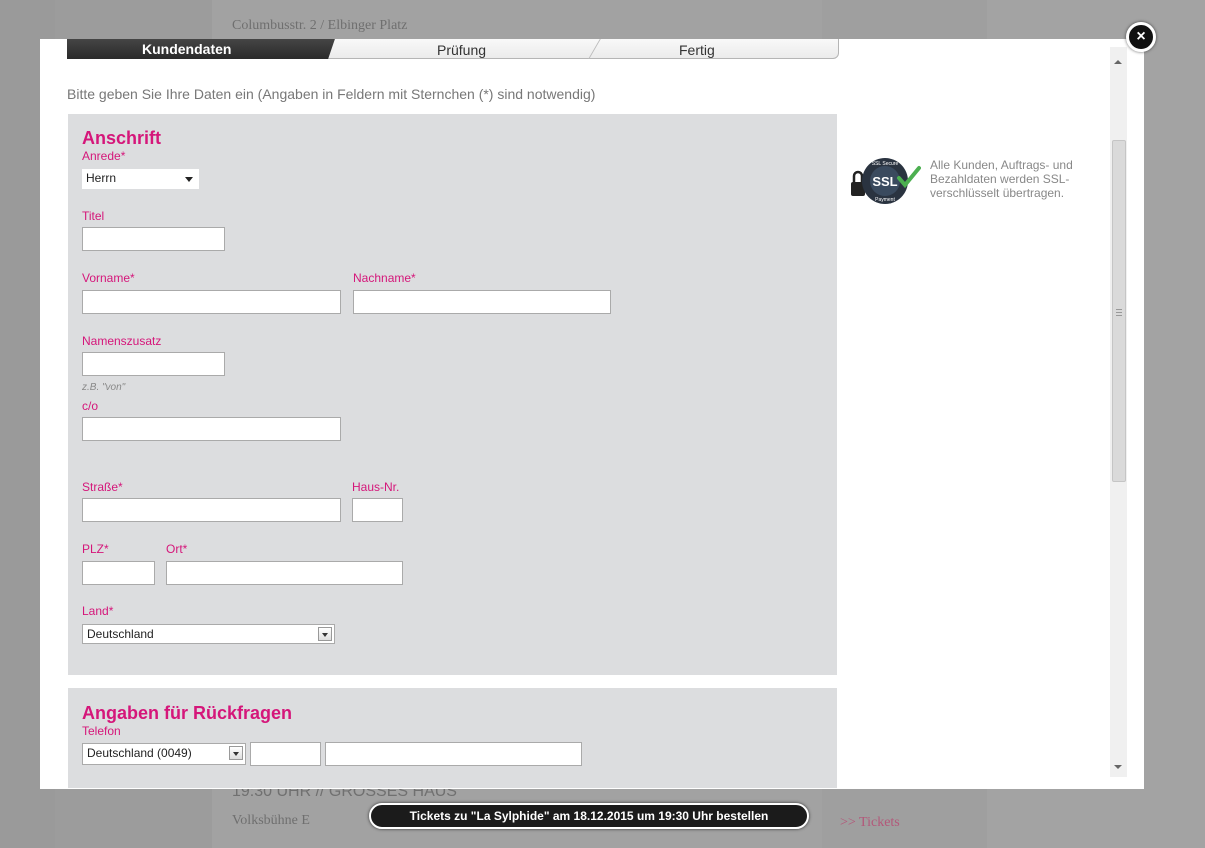  I want to click on salutation-value: Herrn, so click(101, 178).